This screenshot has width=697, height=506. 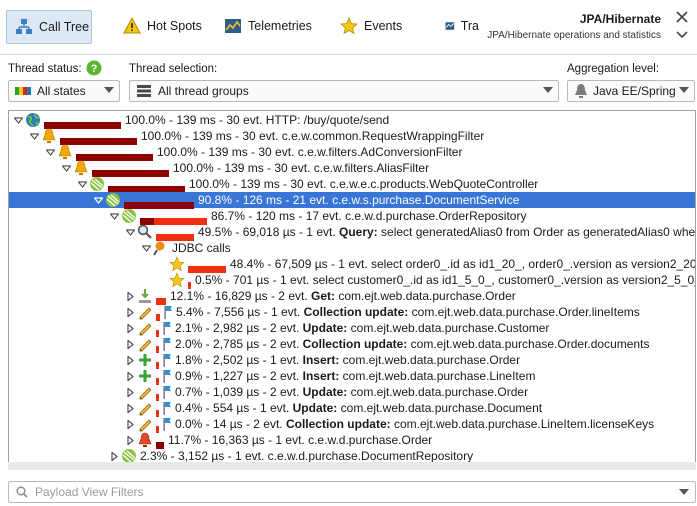 I want to click on thread-status-select: All states, so click(x=64, y=91).